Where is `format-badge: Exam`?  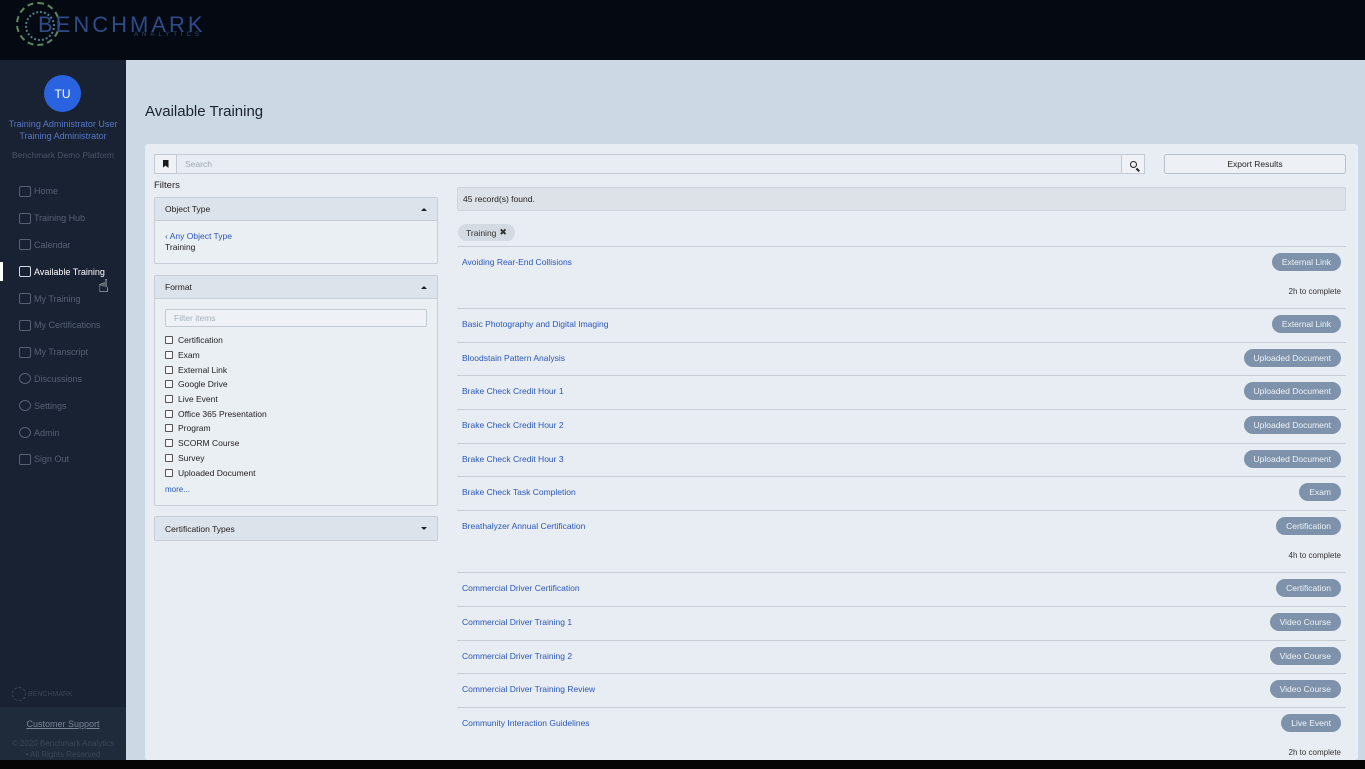 format-badge: Exam is located at coordinates (1320, 492).